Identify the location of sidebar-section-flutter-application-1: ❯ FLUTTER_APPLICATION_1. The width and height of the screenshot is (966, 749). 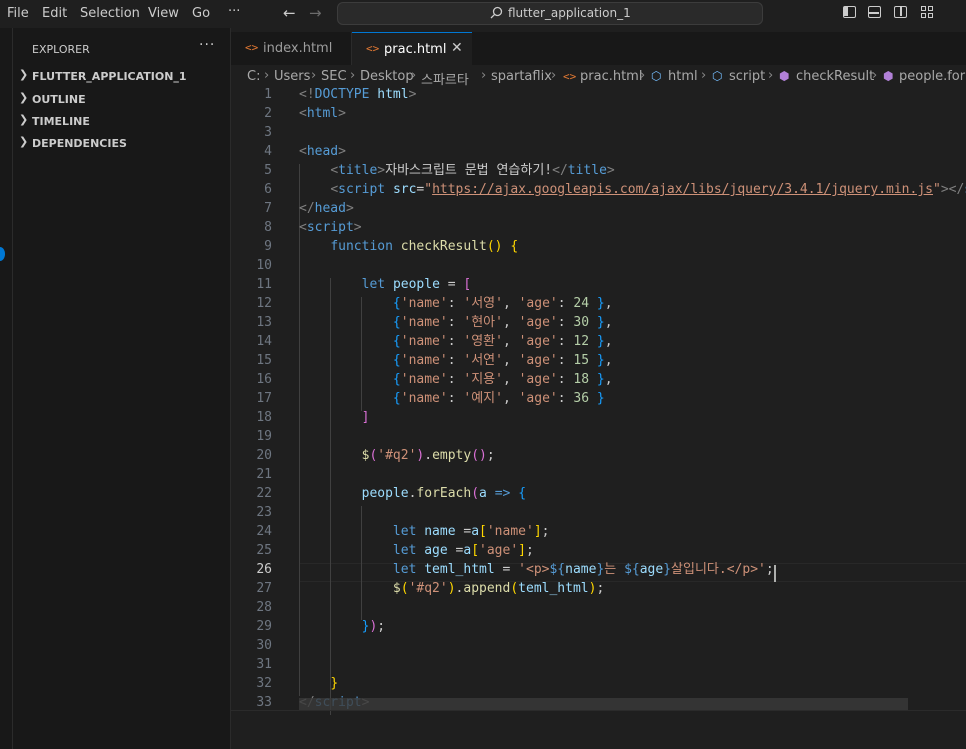
(121, 77).